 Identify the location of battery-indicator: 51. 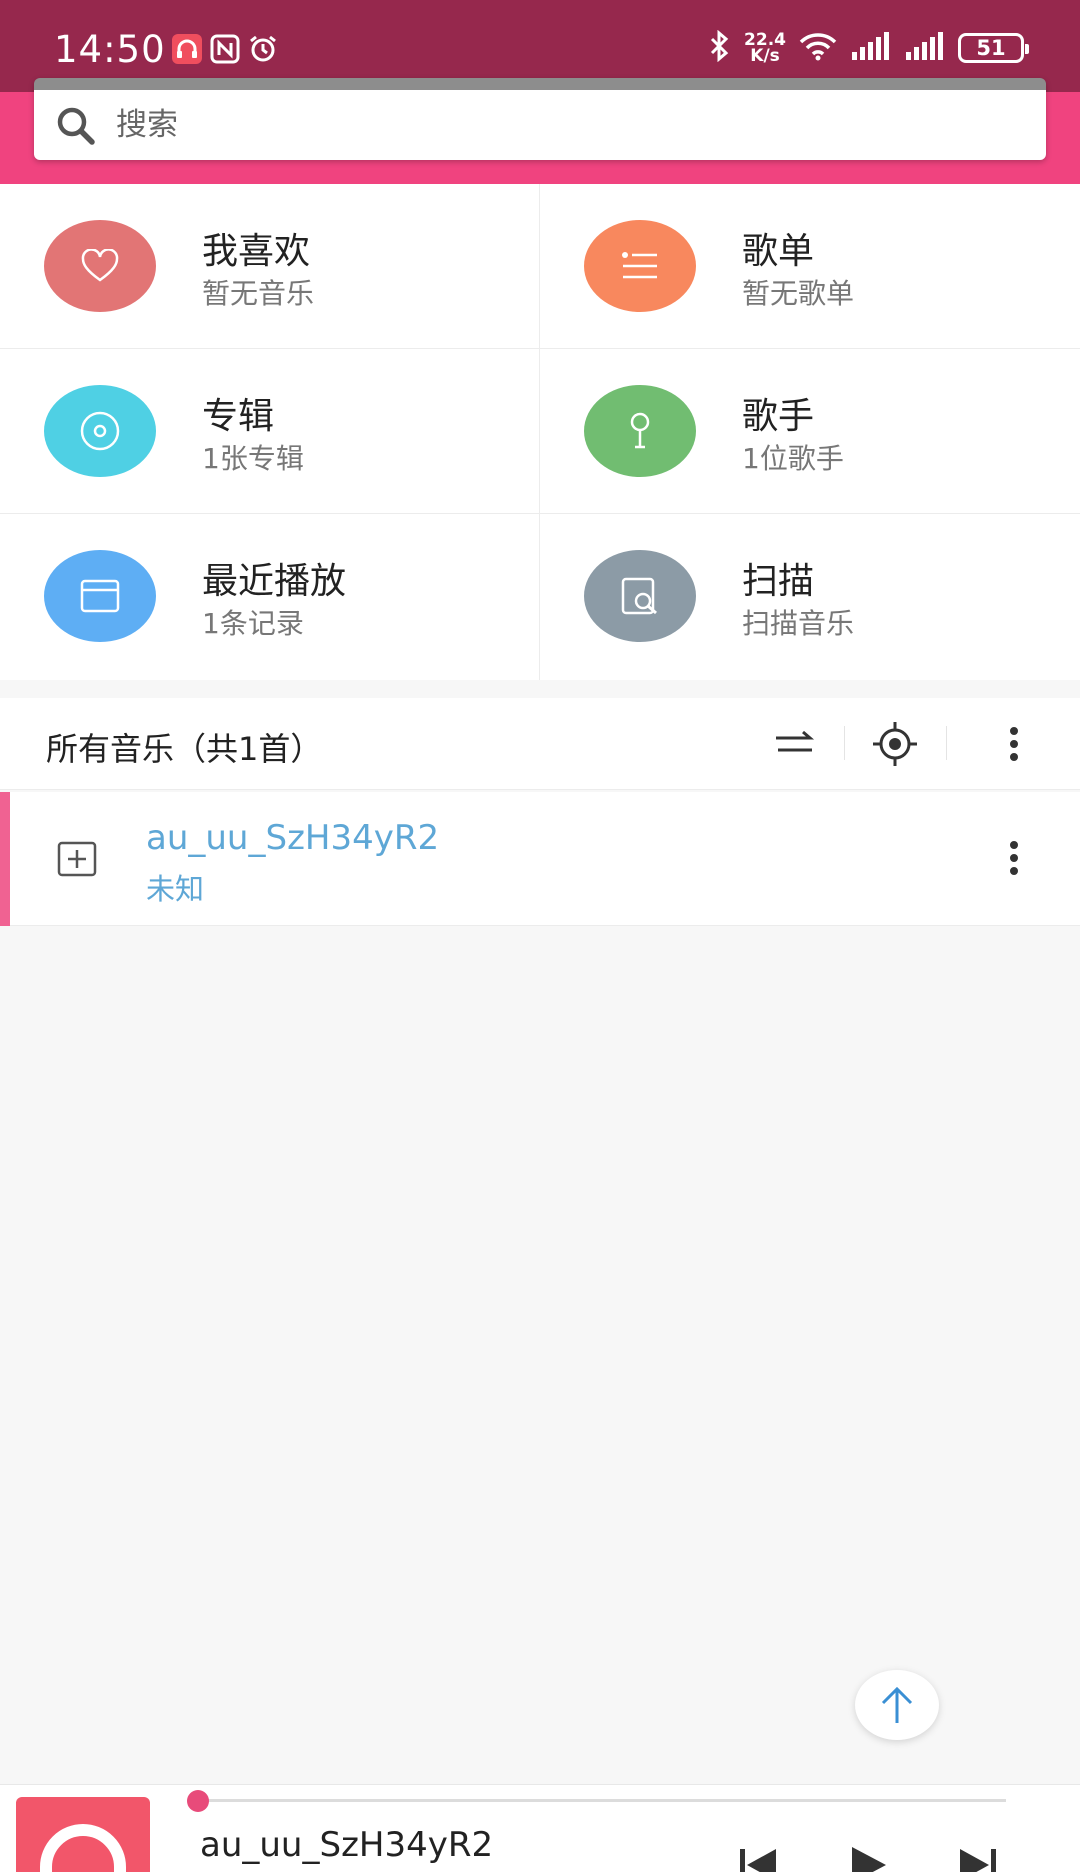
(993, 48).